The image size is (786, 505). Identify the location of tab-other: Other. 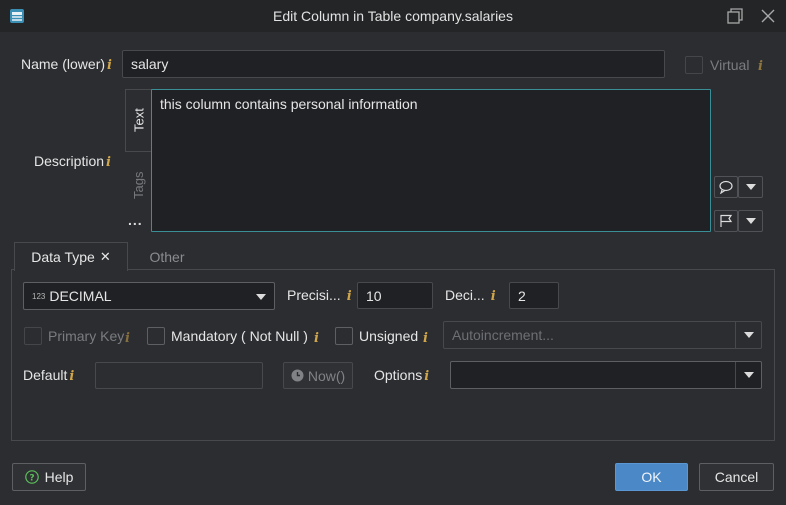
(167, 256).